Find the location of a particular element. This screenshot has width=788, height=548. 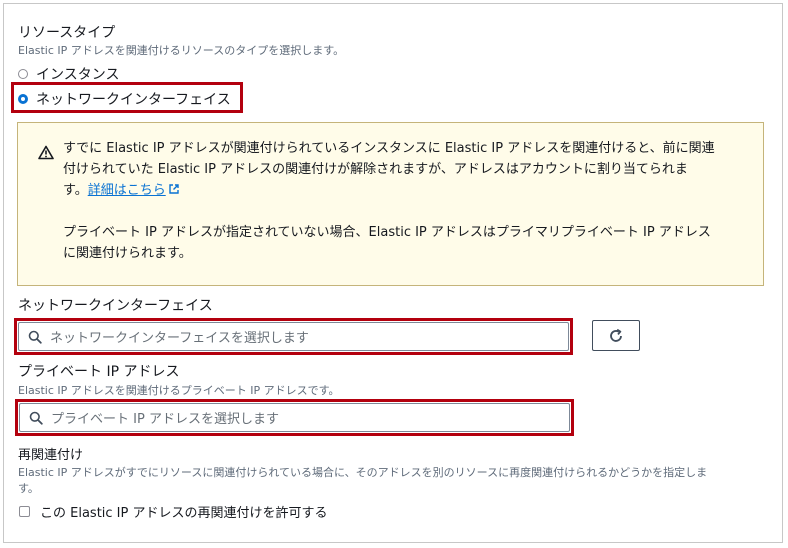

alert-paragraph1-line3-prefix: す。 is located at coordinates (75, 190).